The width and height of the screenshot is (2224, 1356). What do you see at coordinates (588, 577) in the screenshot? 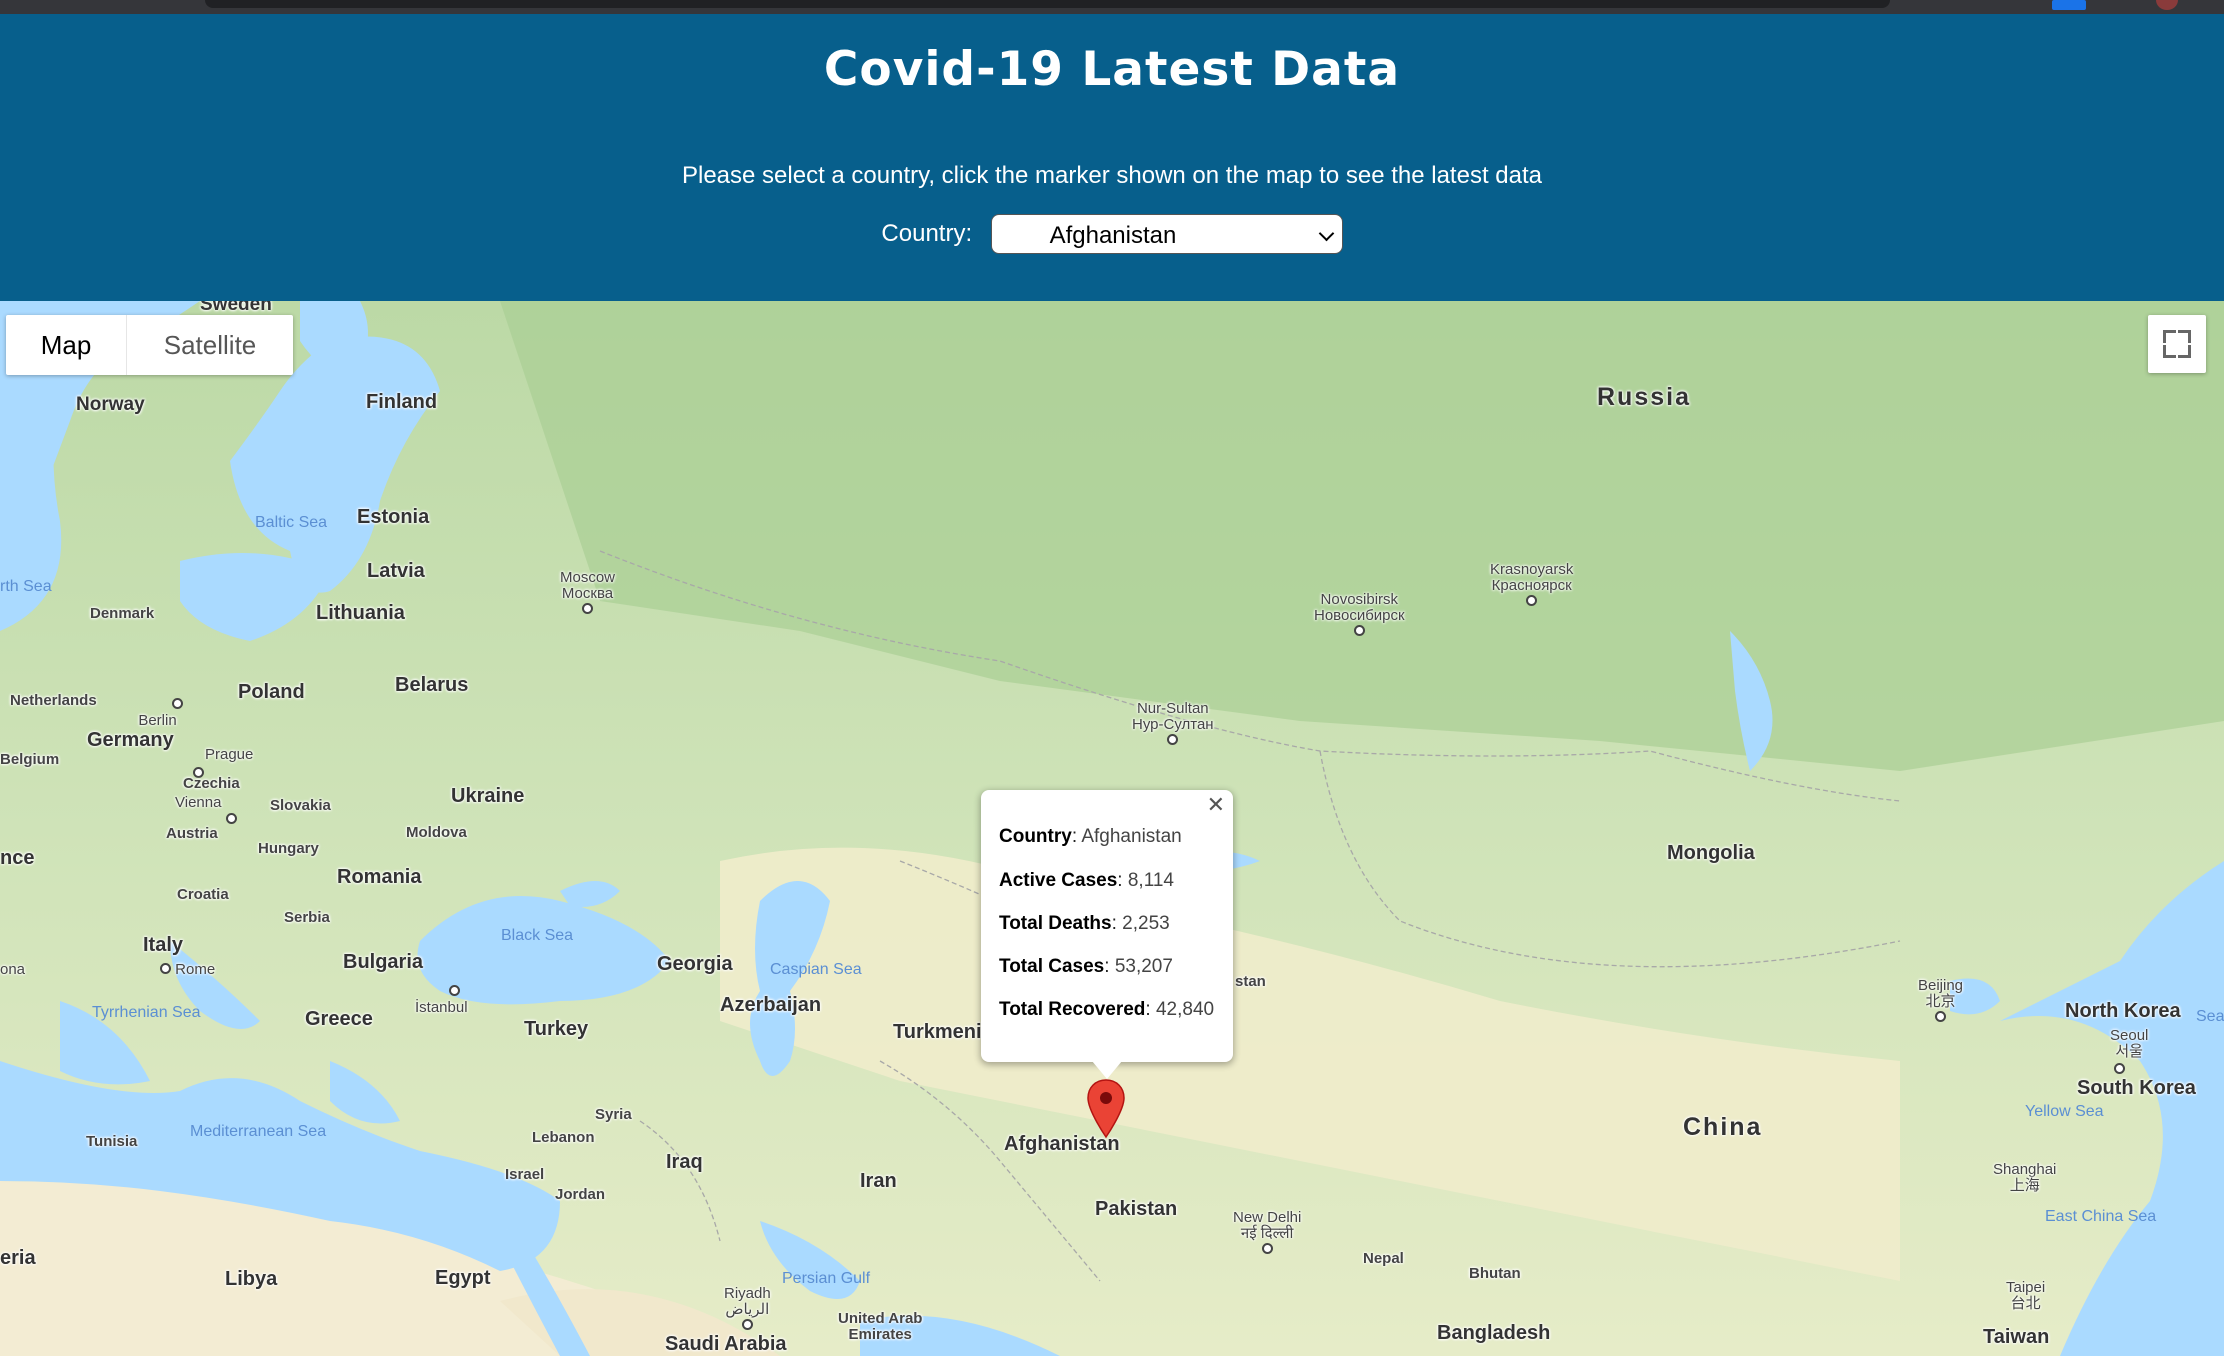
I see `city-name: Moscow` at bounding box center [588, 577].